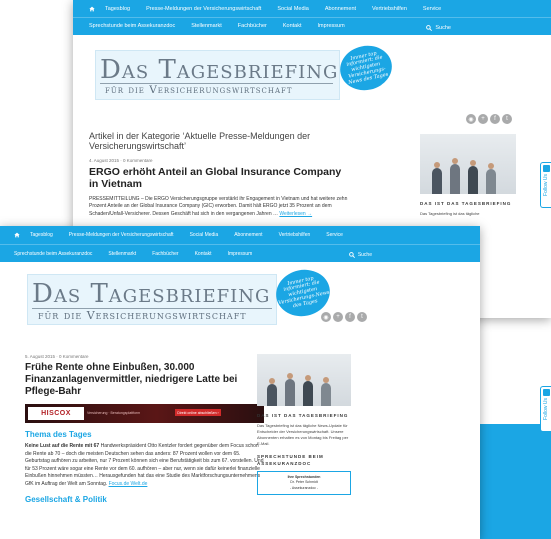 The image size is (551, 539). Describe the element at coordinates (114, 413) in the screenshot. I see `ad-subtitle: Versicherung · Beratungsplattform` at that location.